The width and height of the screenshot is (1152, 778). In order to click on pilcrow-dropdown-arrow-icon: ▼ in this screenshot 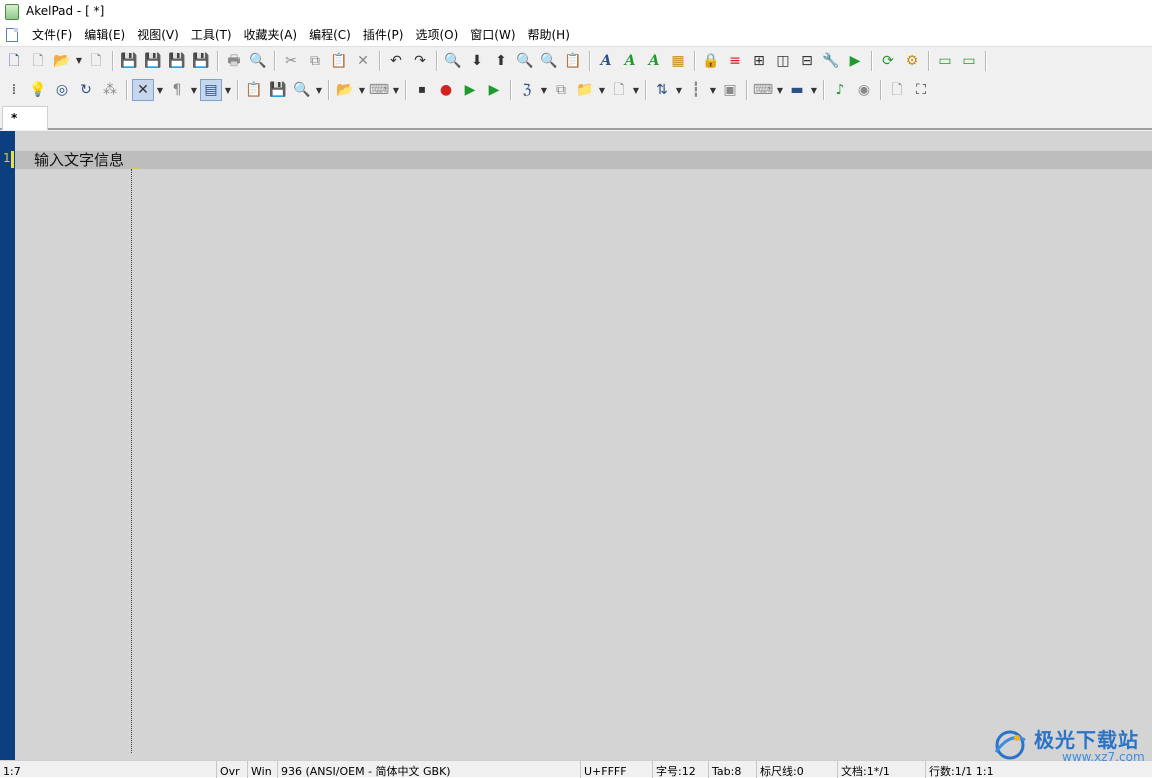, I will do `click(194, 90)`.